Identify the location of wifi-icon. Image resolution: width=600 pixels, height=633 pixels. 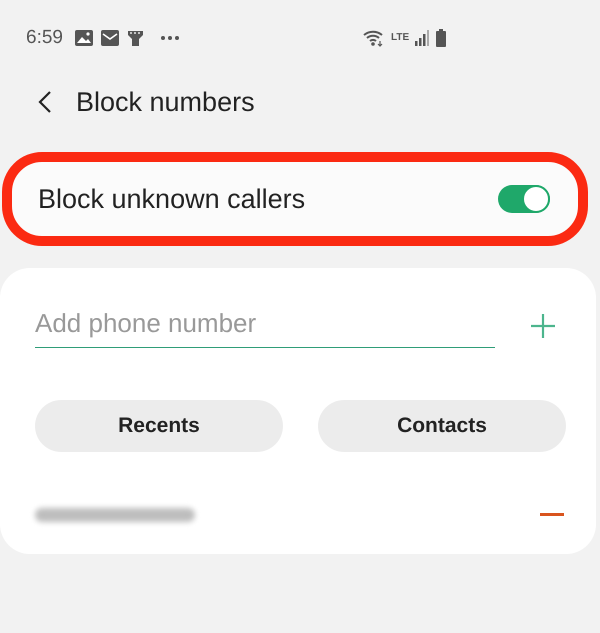
(373, 38).